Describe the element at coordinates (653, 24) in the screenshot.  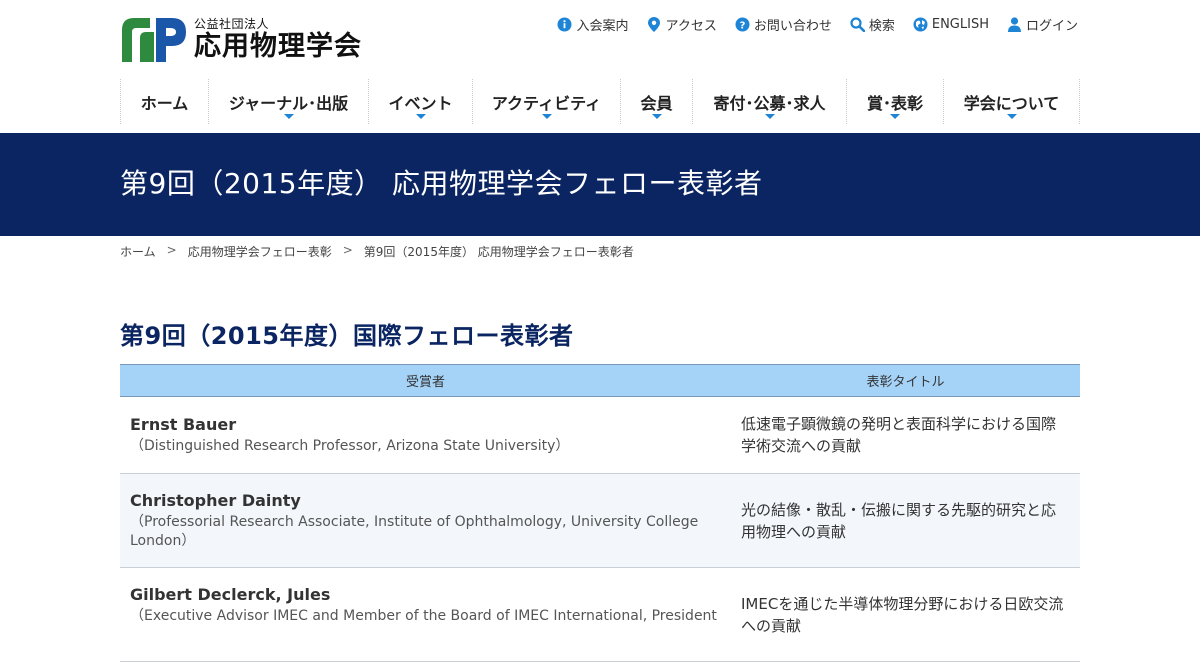
I see `map-pin-icon` at that location.